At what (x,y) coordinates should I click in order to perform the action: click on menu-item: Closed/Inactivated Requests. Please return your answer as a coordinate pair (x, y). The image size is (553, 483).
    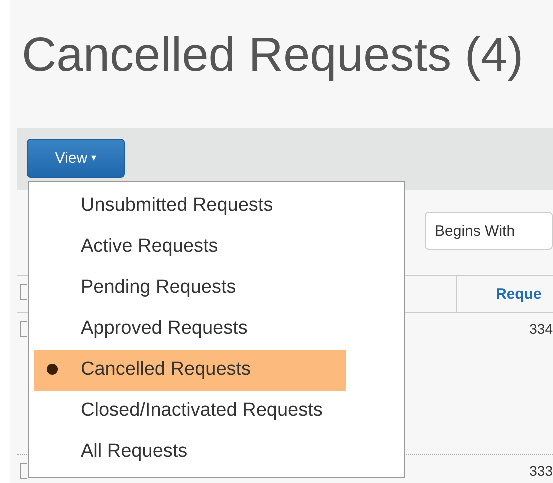
    Looking at the image, I should click on (190, 411).